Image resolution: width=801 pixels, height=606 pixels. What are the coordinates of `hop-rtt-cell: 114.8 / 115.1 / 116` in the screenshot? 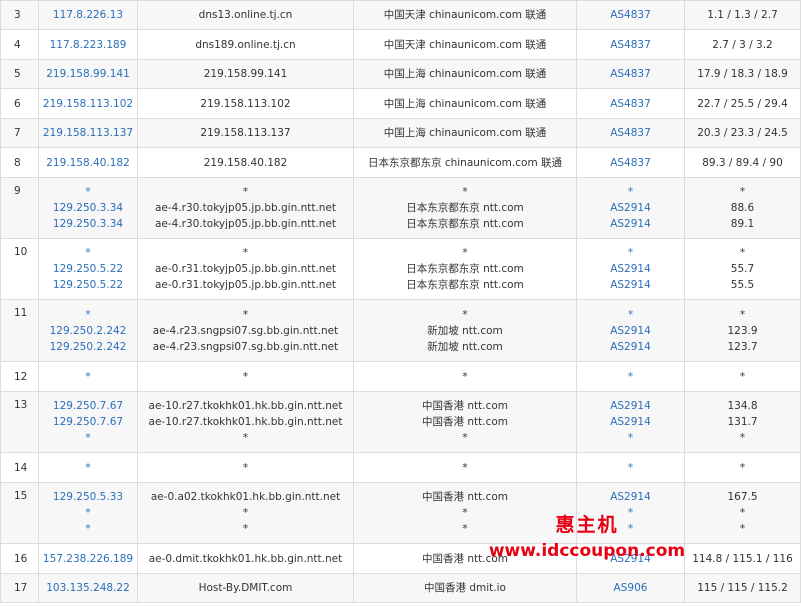 It's located at (742, 558).